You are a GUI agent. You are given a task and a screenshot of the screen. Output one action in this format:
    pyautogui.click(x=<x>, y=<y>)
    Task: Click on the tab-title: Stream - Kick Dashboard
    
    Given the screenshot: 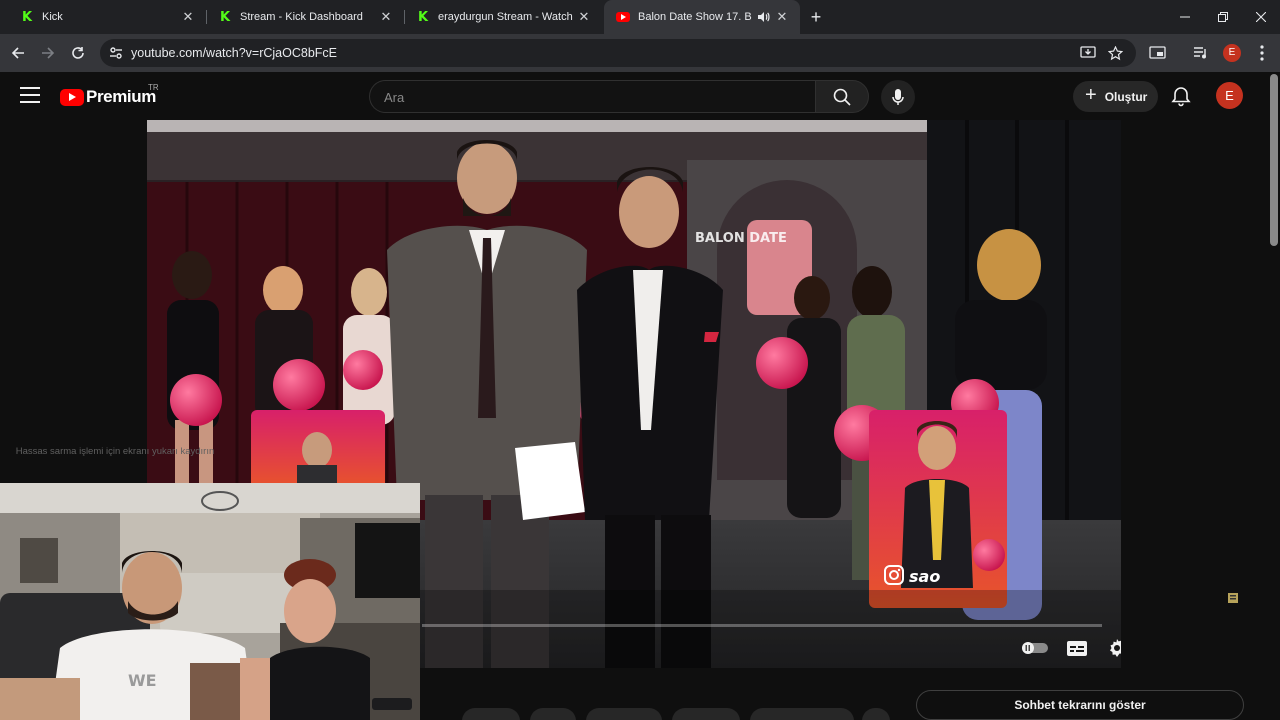 What is the action you would take?
    pyautogui.click(x=301, y=17)
    